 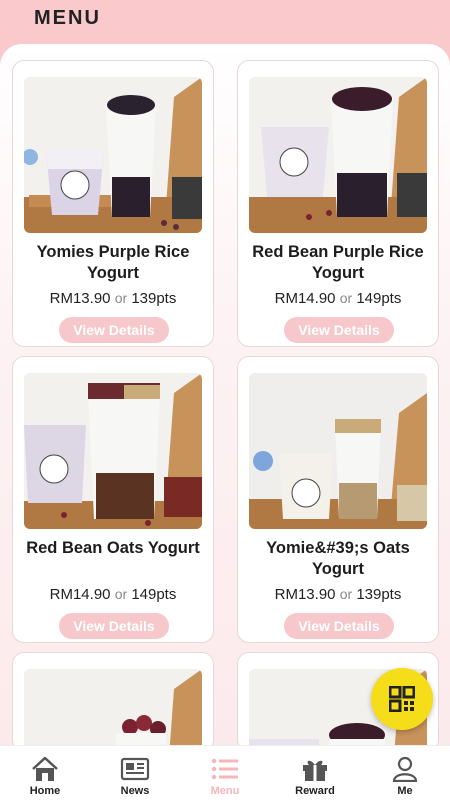 I want to click on product-name: Yomies Purple Rice Yogurt, so click(x=113, y=262).